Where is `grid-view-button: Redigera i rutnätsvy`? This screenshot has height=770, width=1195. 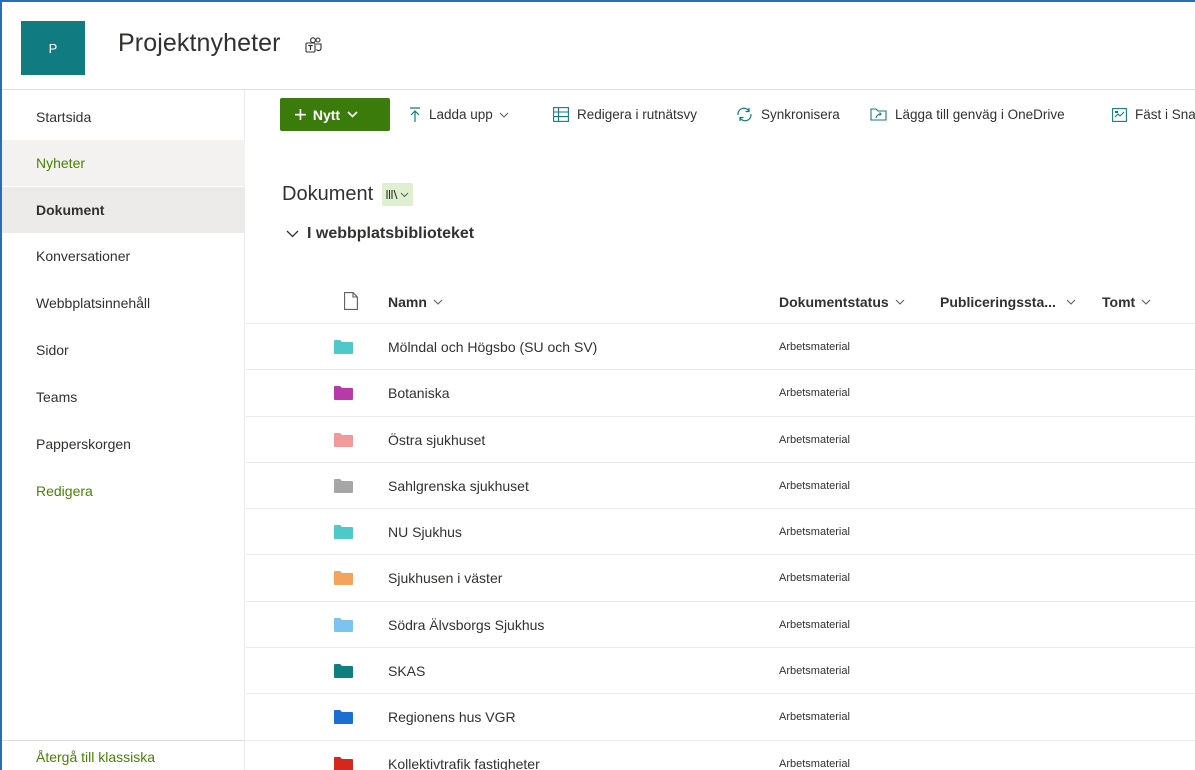 grid-view-button: Redigera i rutnätsvy is located at coordinates (625, 114).